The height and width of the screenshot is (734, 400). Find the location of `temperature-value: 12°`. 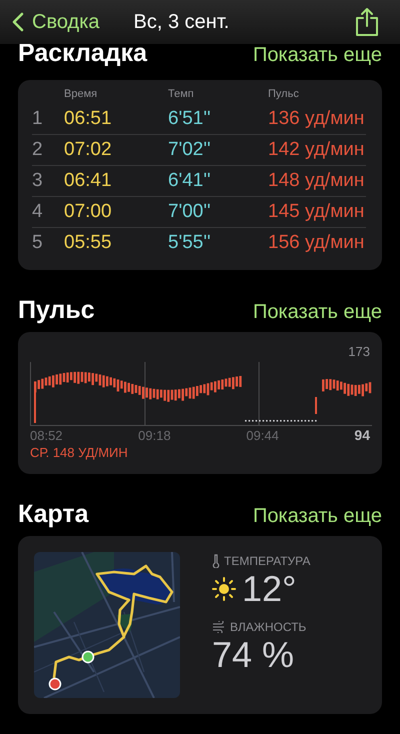

temperature-value: 12° is located at coordinates (269, 589).